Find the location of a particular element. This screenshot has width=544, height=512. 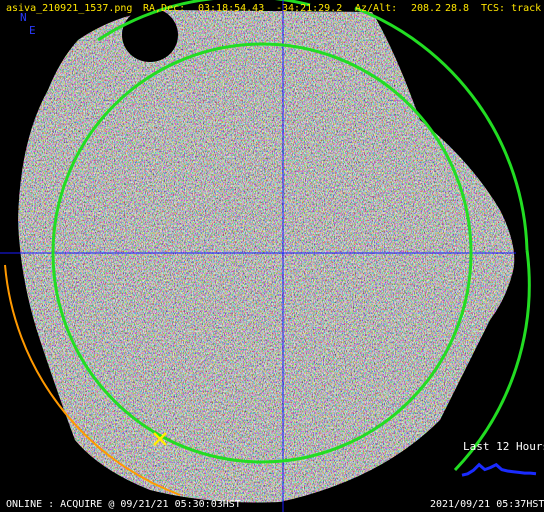

radec-label: RA,Dec: is located at coordinates (164, 8).